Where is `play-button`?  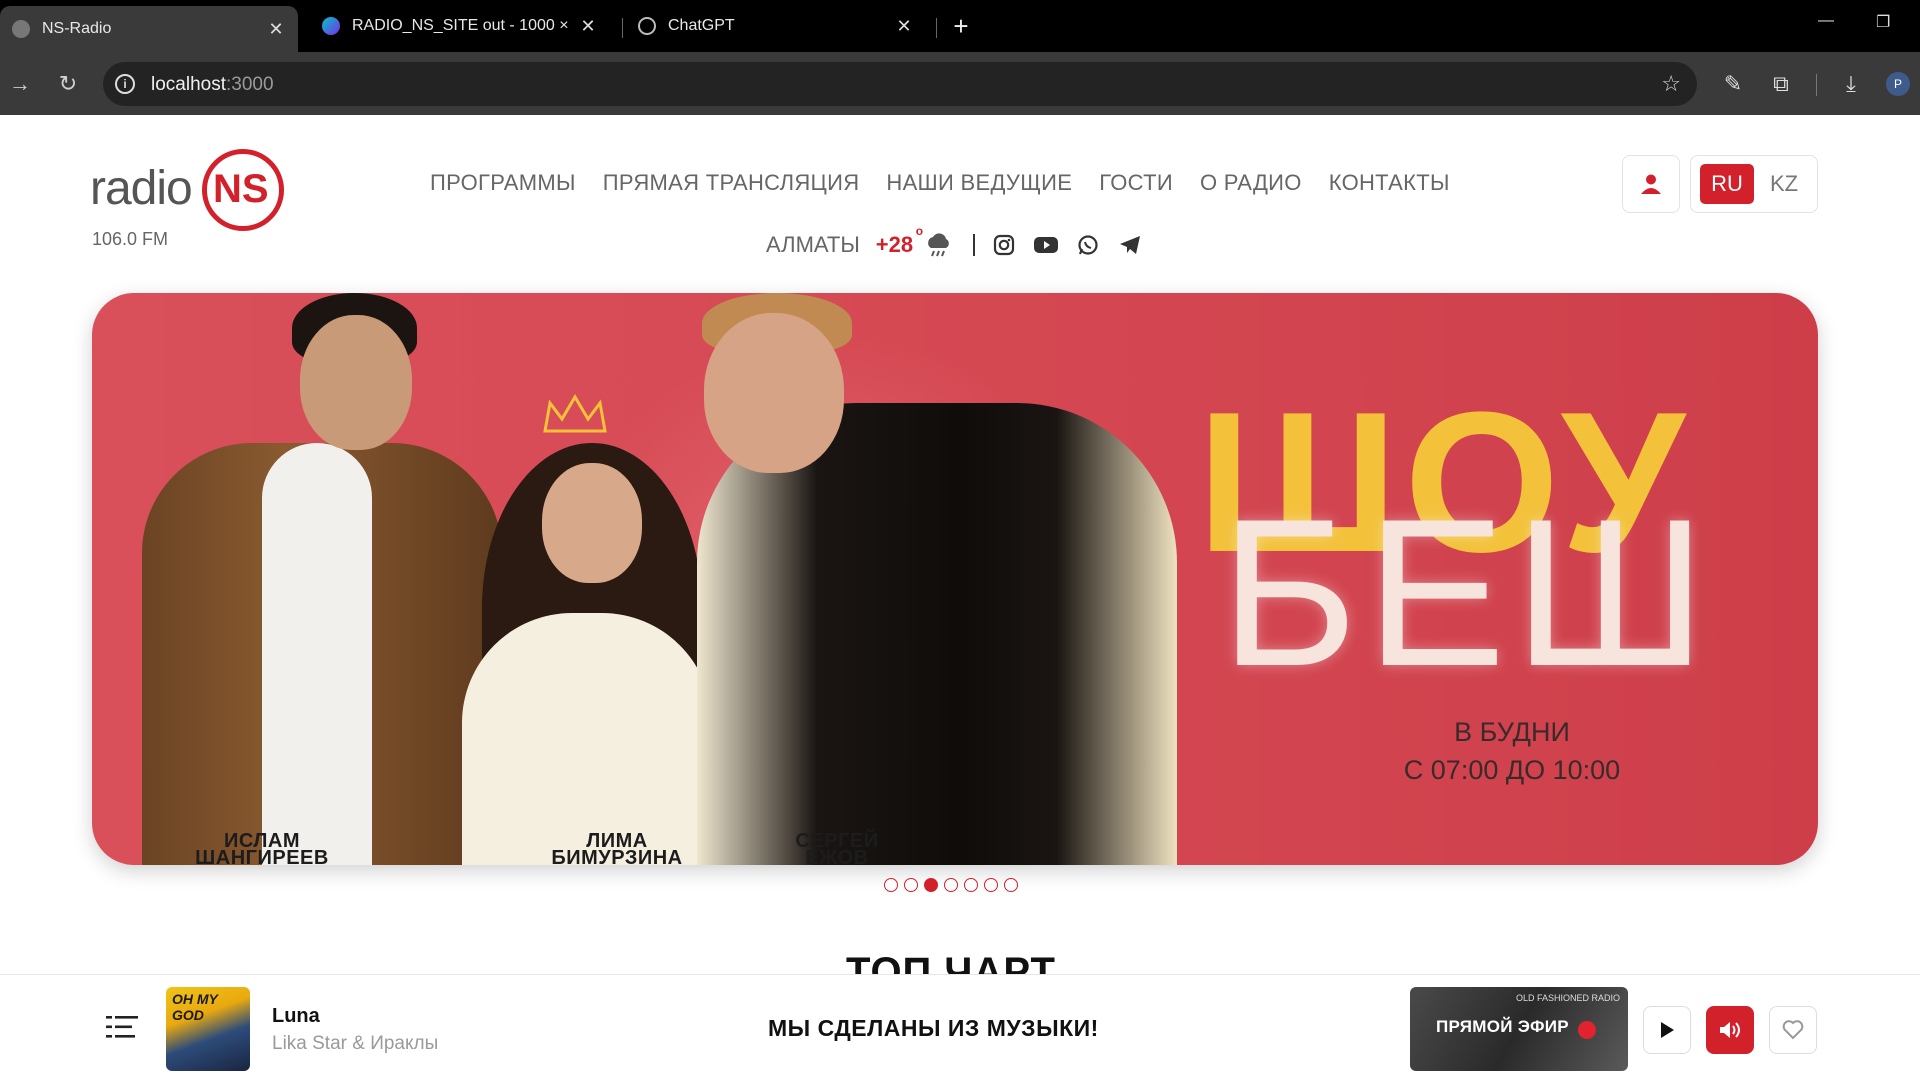 play-button is located at coordinates (1667, 1030).